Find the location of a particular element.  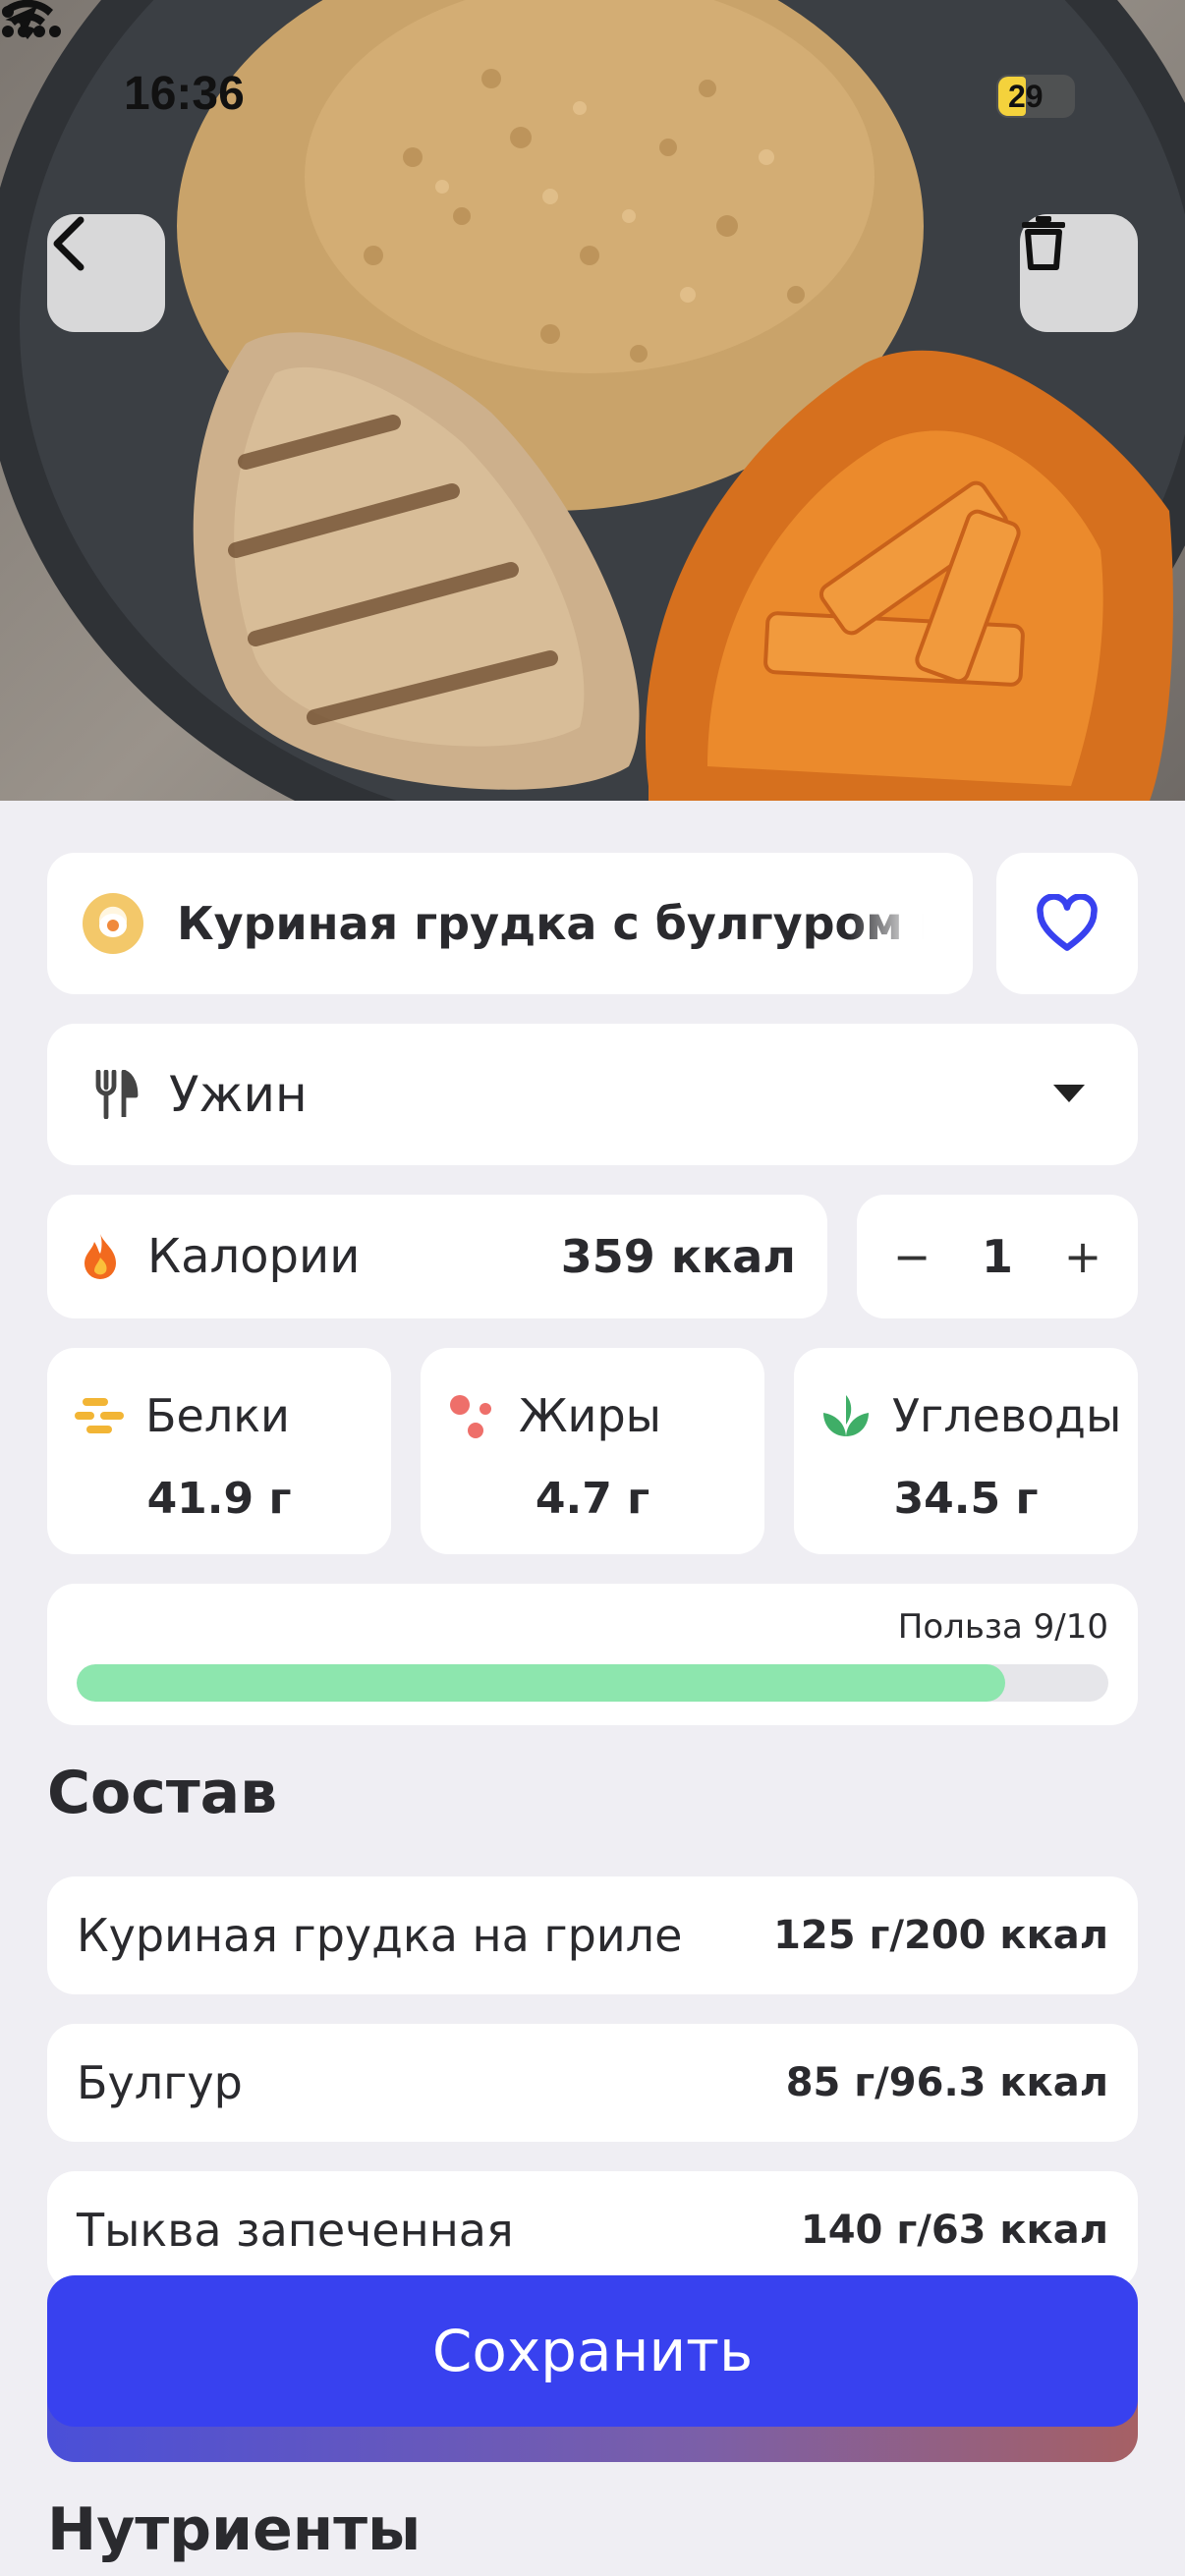

status-bar: 16:36 29 is located at coordinates (592, 98).